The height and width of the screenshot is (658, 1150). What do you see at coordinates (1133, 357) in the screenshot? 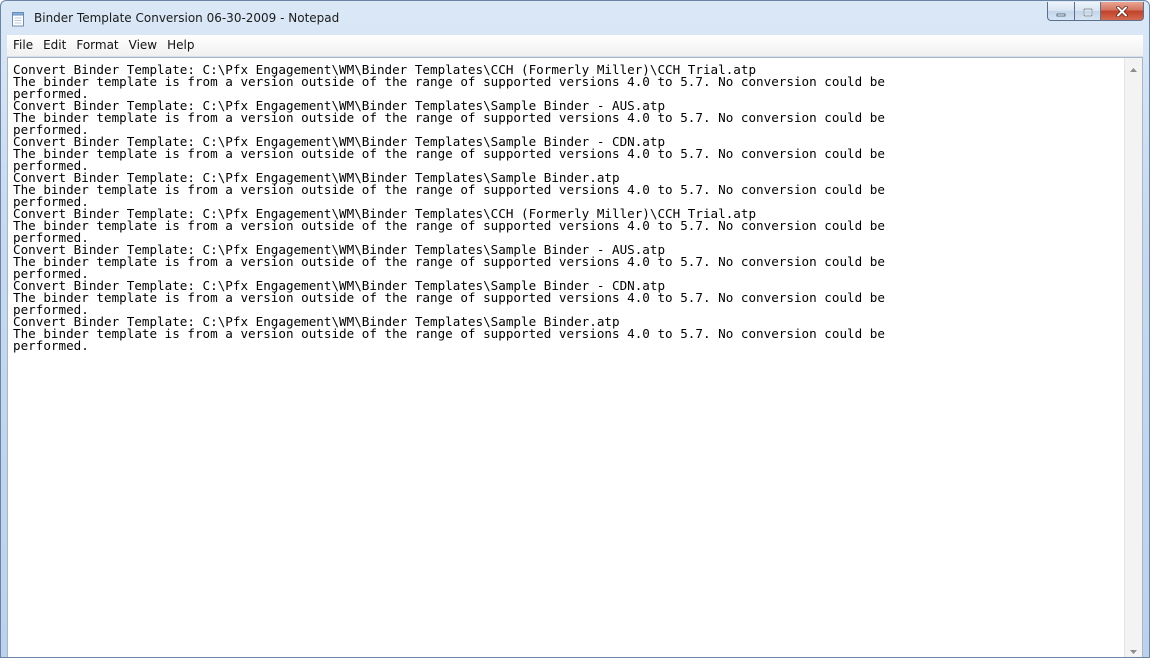
I see `vertical-scrollbar` at bounding box center [1133, 357].